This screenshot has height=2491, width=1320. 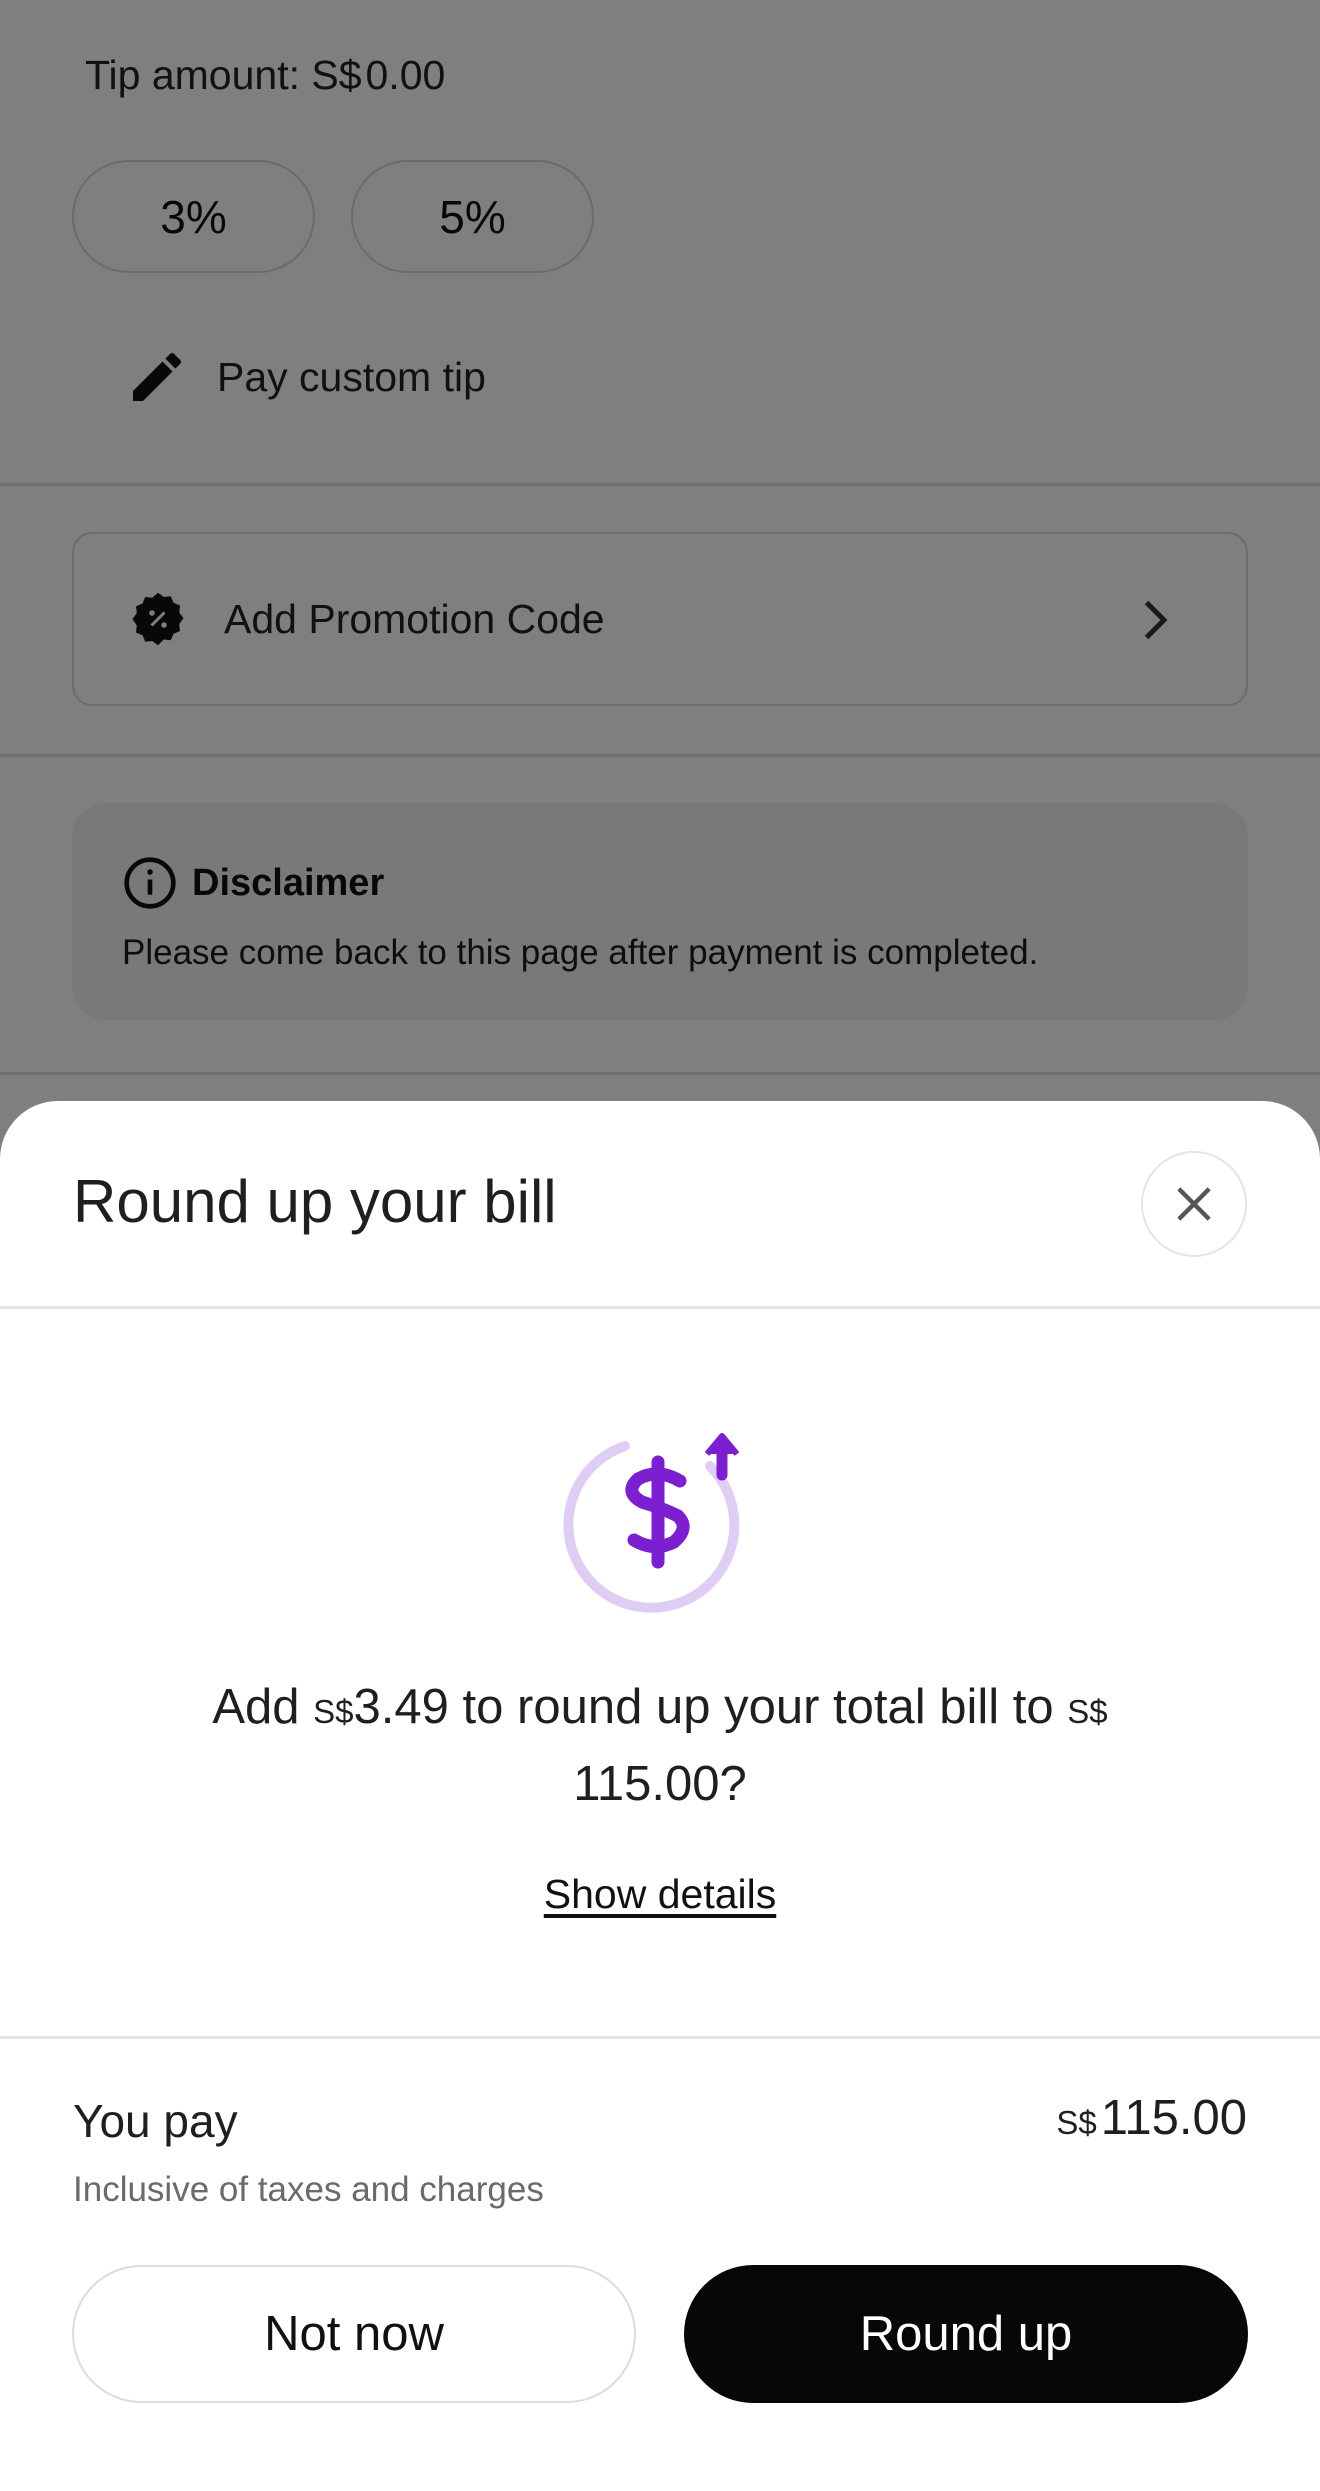 I want to click on sheet-footer-divider, so click(x=660, y=2037).